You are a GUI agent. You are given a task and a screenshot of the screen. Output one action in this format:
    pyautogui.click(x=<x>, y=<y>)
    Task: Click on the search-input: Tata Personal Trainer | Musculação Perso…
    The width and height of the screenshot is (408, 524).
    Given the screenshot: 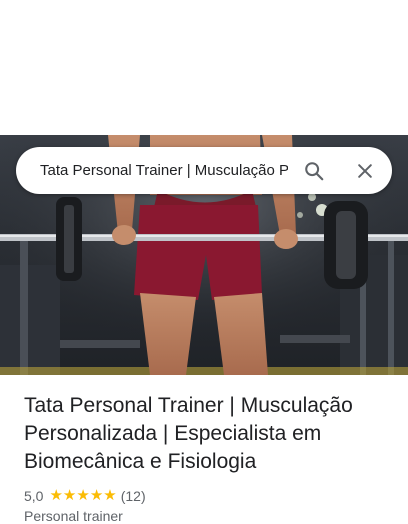 What is the action you would take?
    pyautogui.click(x=164, y=170)
    